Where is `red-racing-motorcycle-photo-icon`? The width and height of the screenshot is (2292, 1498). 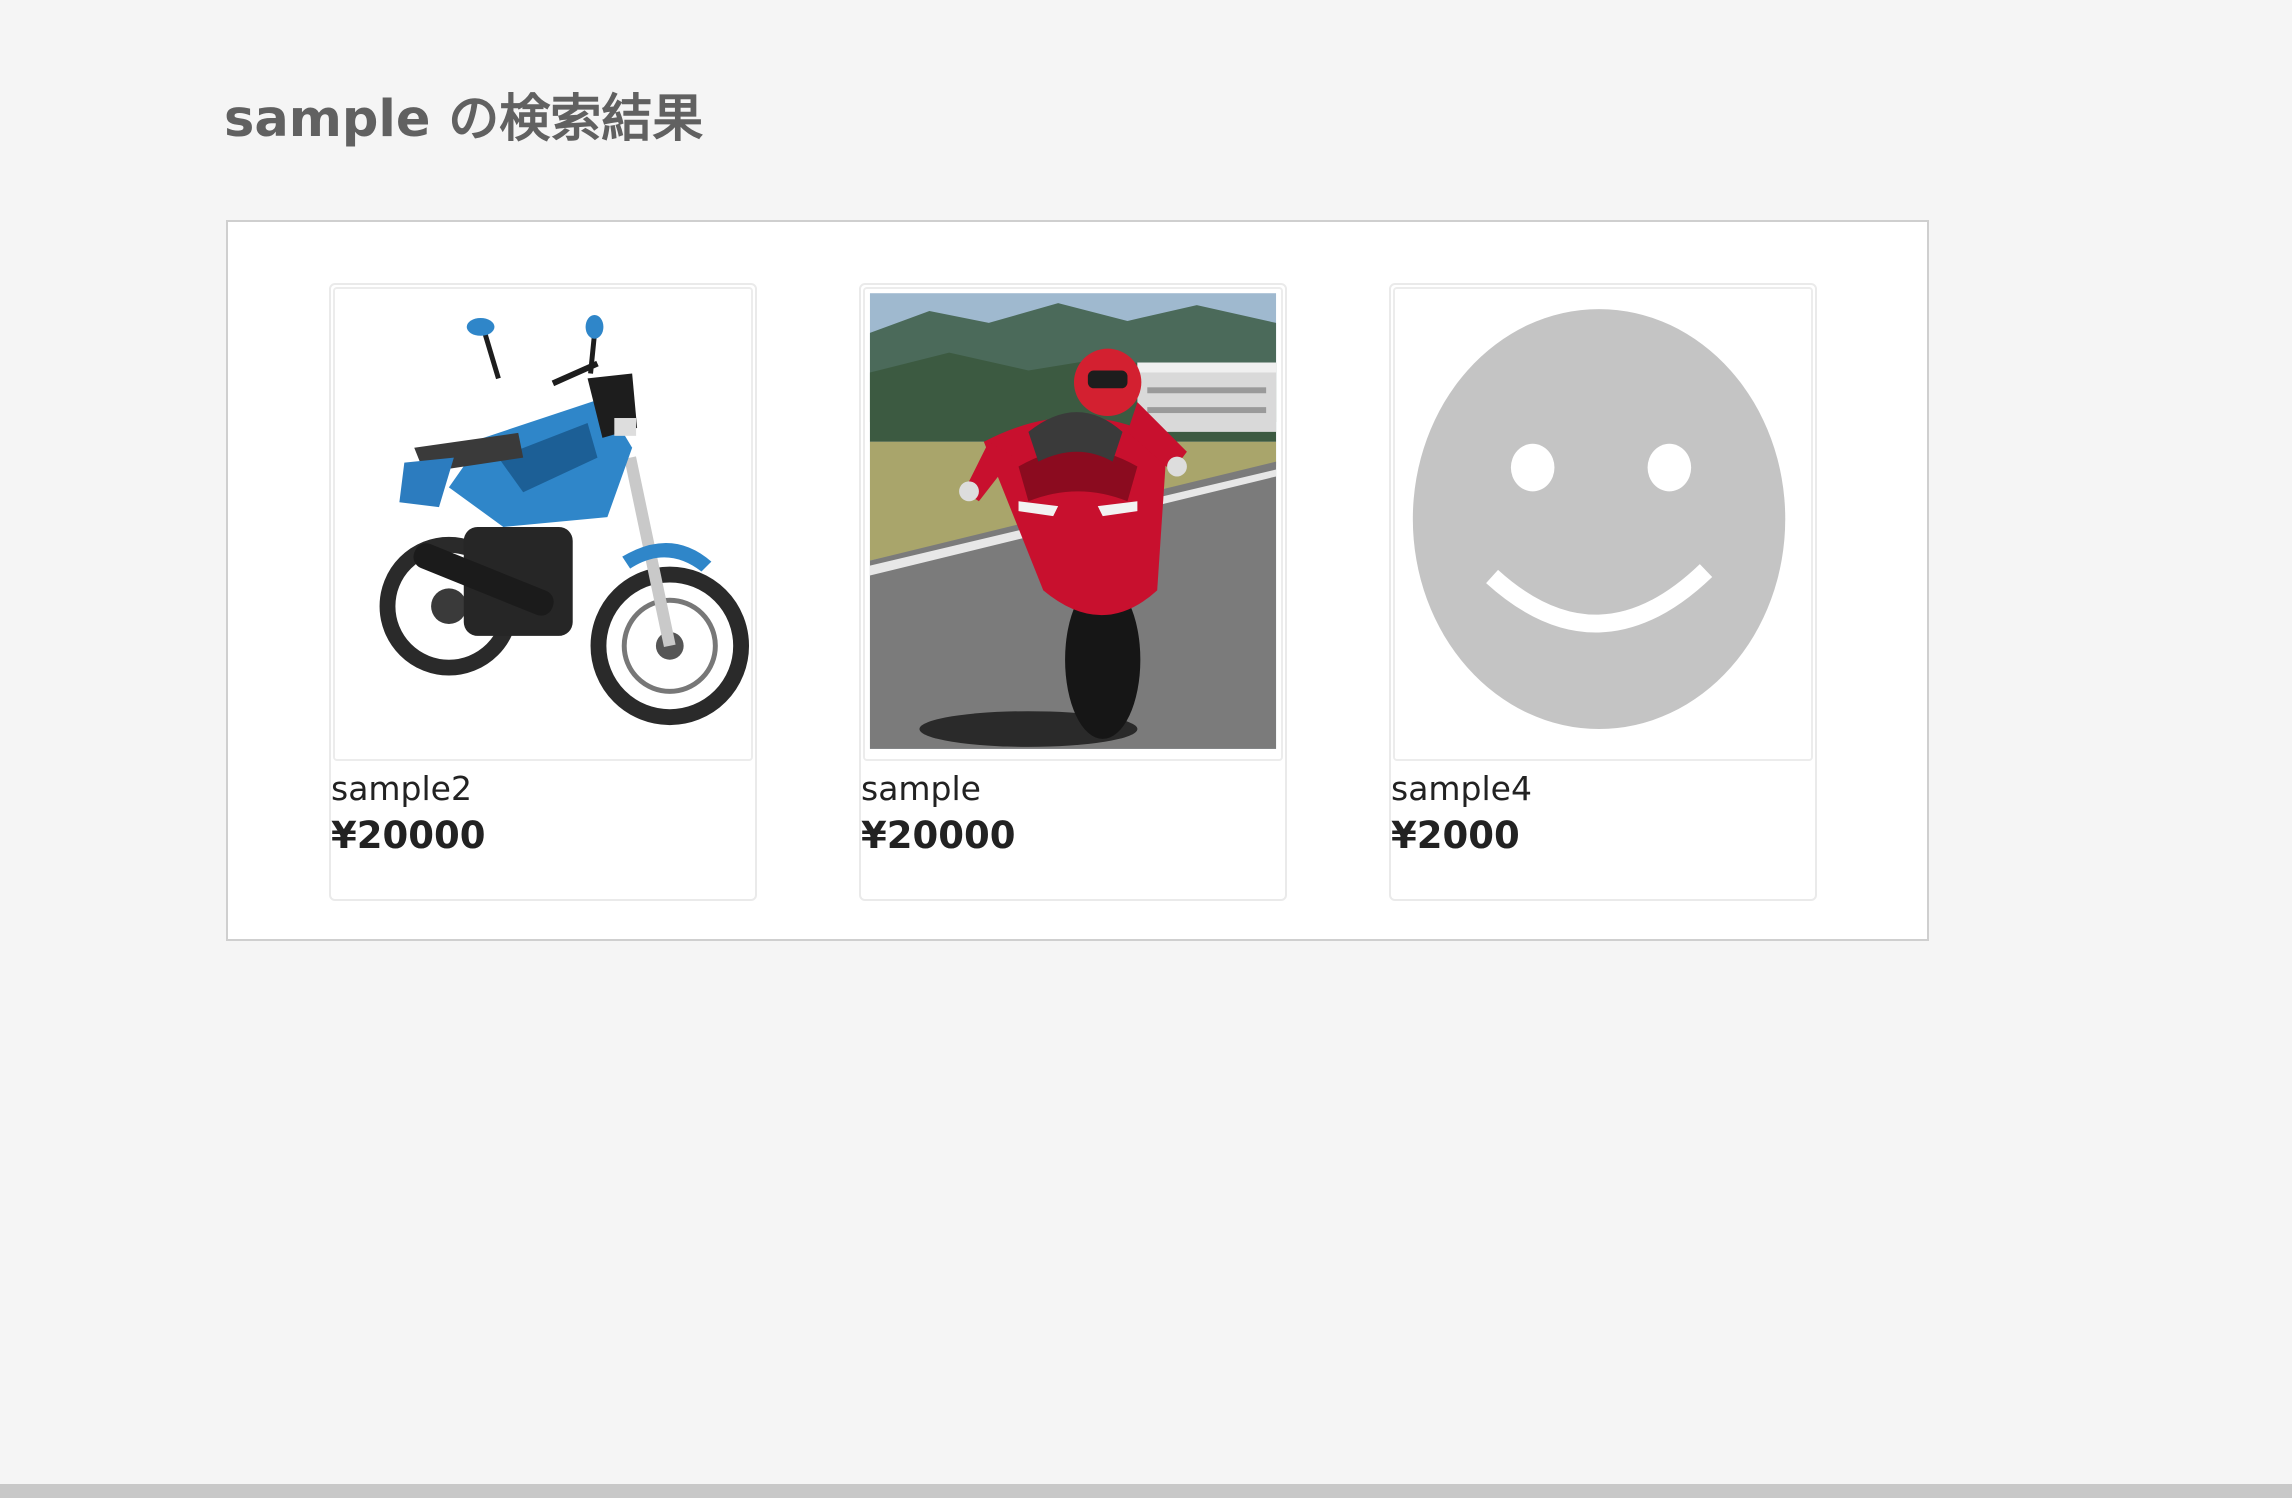
red-racing-motorcycle-photo-icon is located at coordinates (1073, 524).